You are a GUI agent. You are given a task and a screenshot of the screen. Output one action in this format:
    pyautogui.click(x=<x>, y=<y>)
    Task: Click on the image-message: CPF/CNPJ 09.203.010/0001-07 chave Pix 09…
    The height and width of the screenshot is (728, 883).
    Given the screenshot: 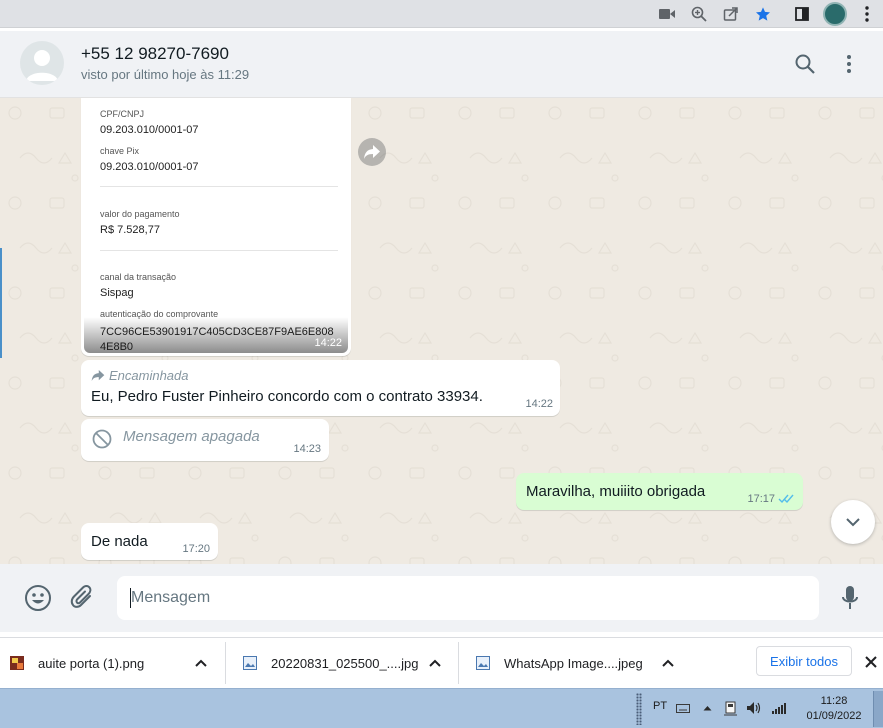 What is the action you would take?
    pyautogui.click(x=216, y=227)
    